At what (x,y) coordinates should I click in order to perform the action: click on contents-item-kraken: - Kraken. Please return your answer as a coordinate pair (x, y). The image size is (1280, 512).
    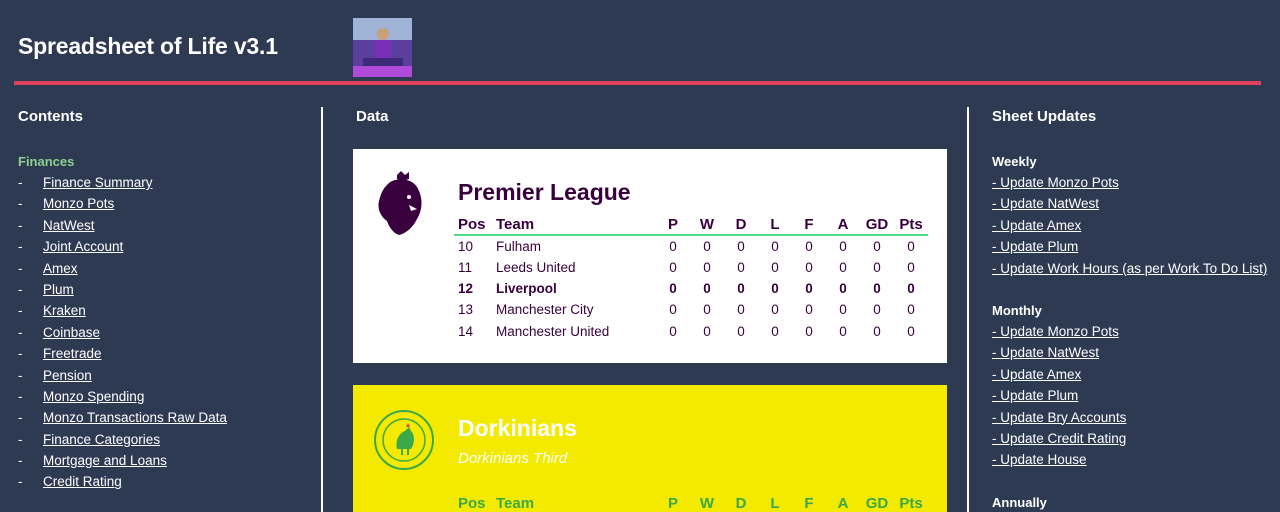
    Looking at the image, I should click on (122, 310).